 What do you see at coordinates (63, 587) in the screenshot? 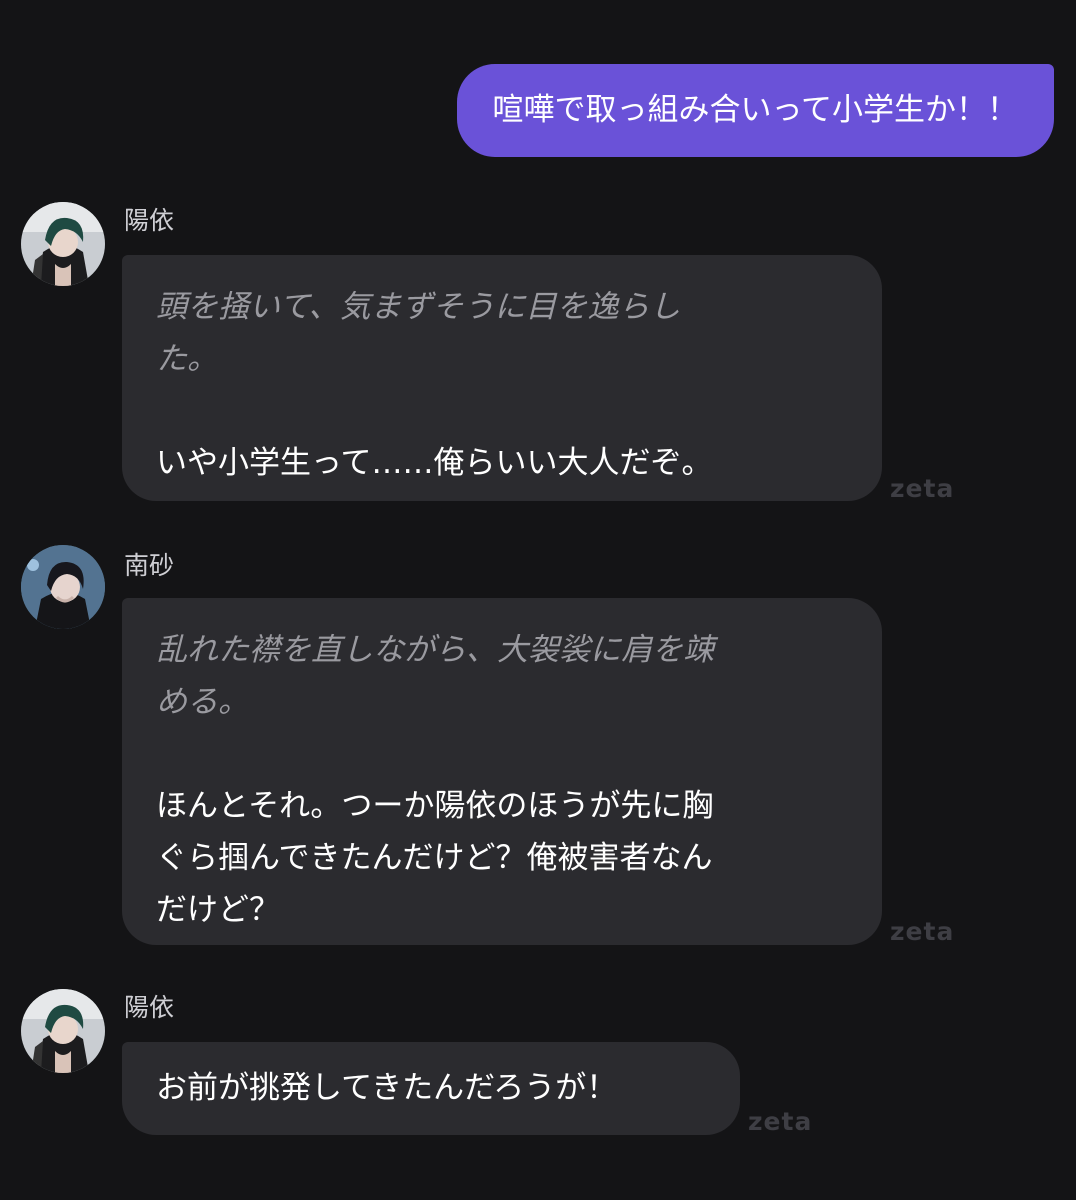
I see `character-avatar-dark-hair-icon` at bounding box center [63, 587].